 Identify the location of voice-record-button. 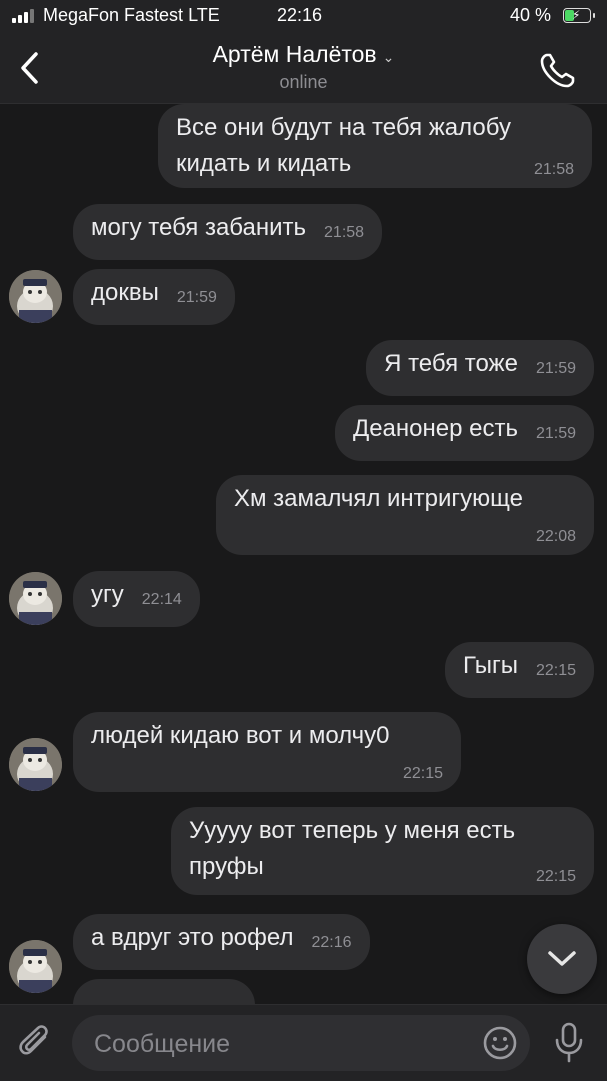
(569, 1043).